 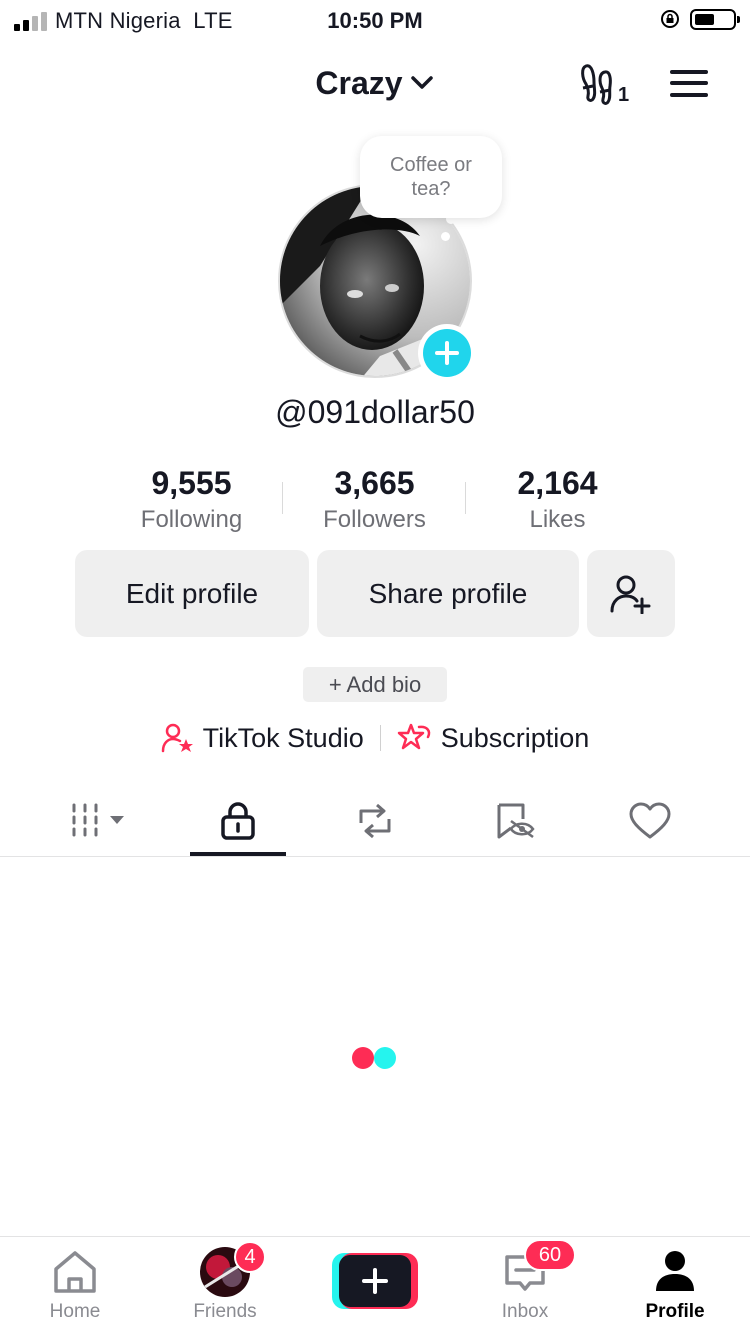 I want to click on bookmark-hidden-icon, so click(x=516, y=821).